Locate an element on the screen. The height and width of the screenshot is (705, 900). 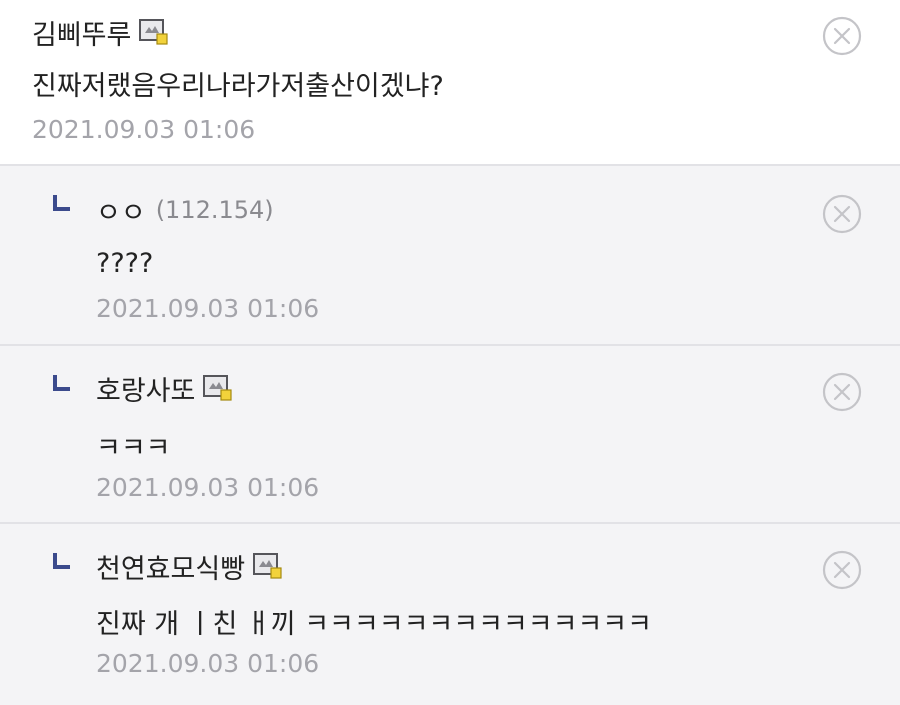
comment-text: ???? is located at coordinates (125, 263).